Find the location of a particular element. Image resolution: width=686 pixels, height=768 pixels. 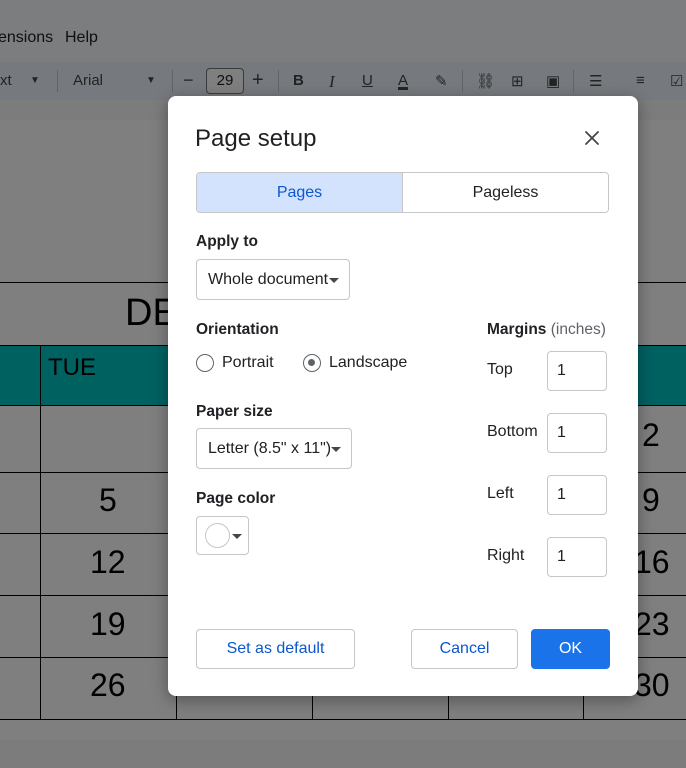

tab-pages: Pages is located at coordinates (299, 192).